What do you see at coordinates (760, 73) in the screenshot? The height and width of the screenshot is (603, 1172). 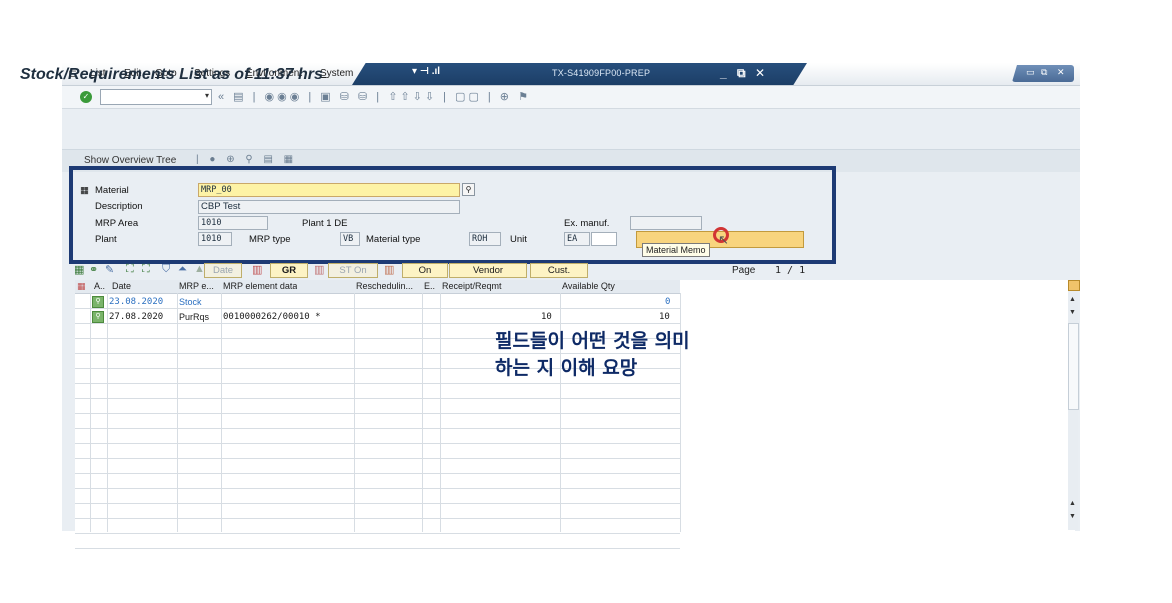 I see `close-icon: ✕` at bounding box center [760, 73].